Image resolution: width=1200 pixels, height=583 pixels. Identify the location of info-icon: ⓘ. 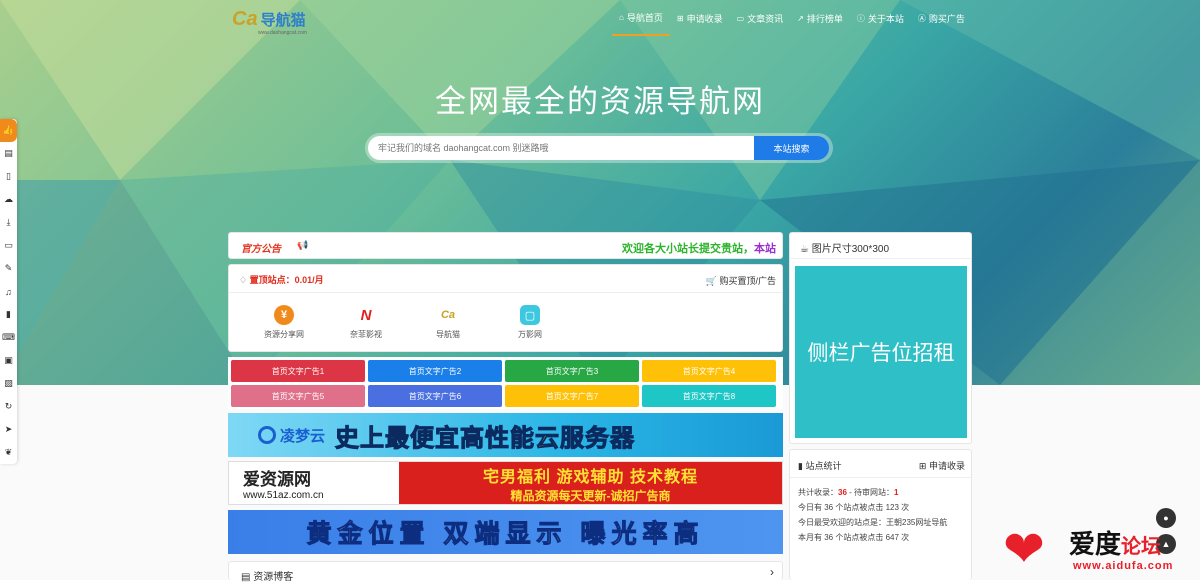
(860, 18).